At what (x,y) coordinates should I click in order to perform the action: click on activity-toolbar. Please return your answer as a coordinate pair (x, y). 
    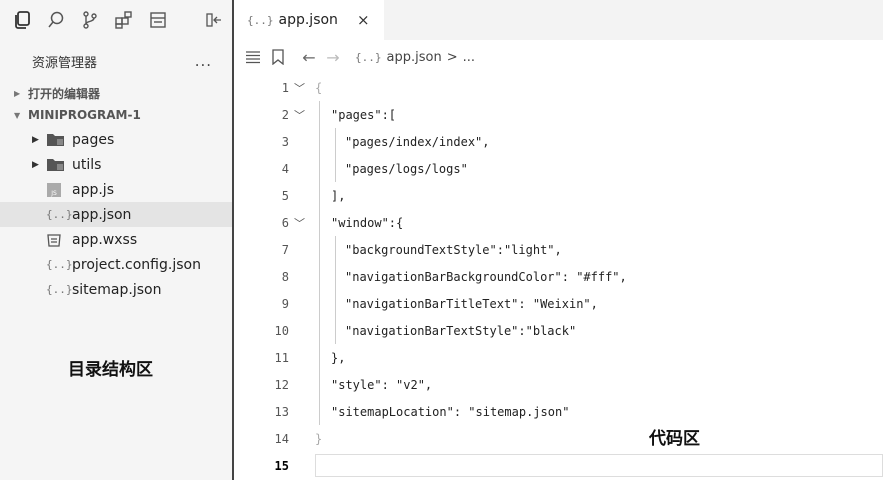
    Looking at the image, I should click on (116, 20).